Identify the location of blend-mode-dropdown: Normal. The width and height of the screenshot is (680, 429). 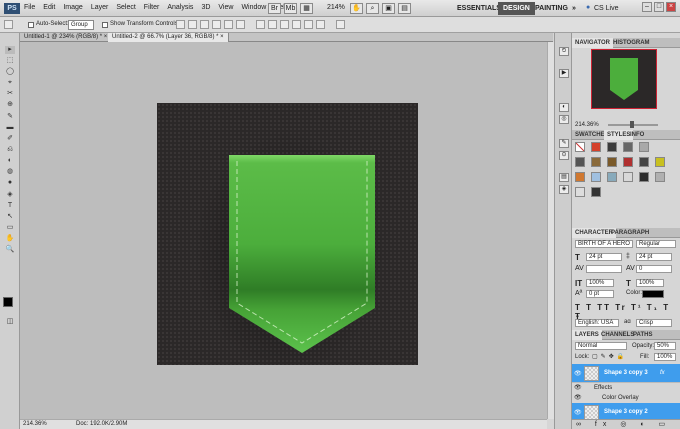
(601, 346).